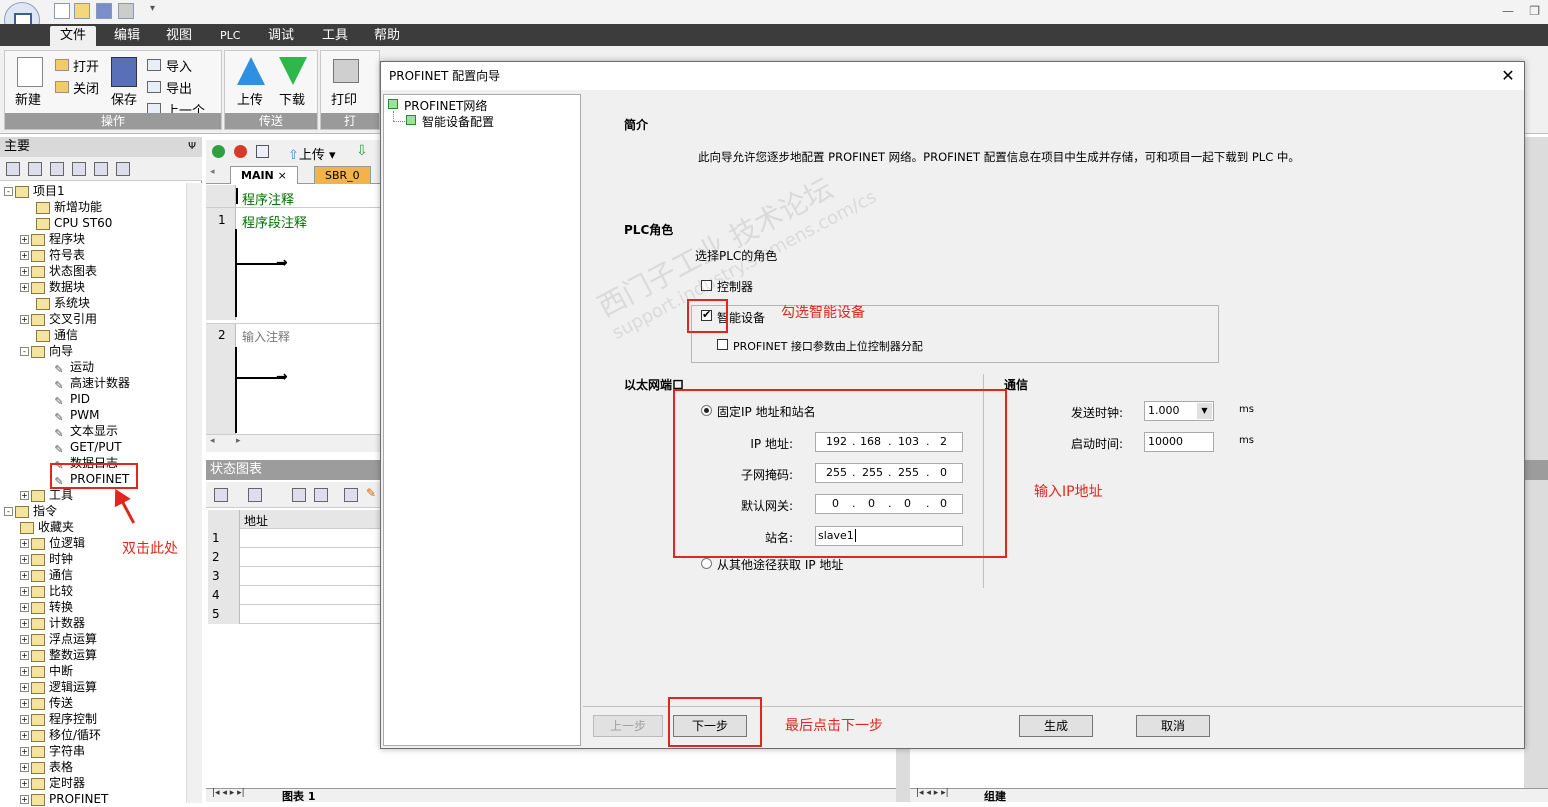 The height and width of the screenshot is (807, 1548). What do you see at coordinates (1179, 442) in the screenshot?
I see `startup-time-input: 10000` at bounding box center [1179, 442].